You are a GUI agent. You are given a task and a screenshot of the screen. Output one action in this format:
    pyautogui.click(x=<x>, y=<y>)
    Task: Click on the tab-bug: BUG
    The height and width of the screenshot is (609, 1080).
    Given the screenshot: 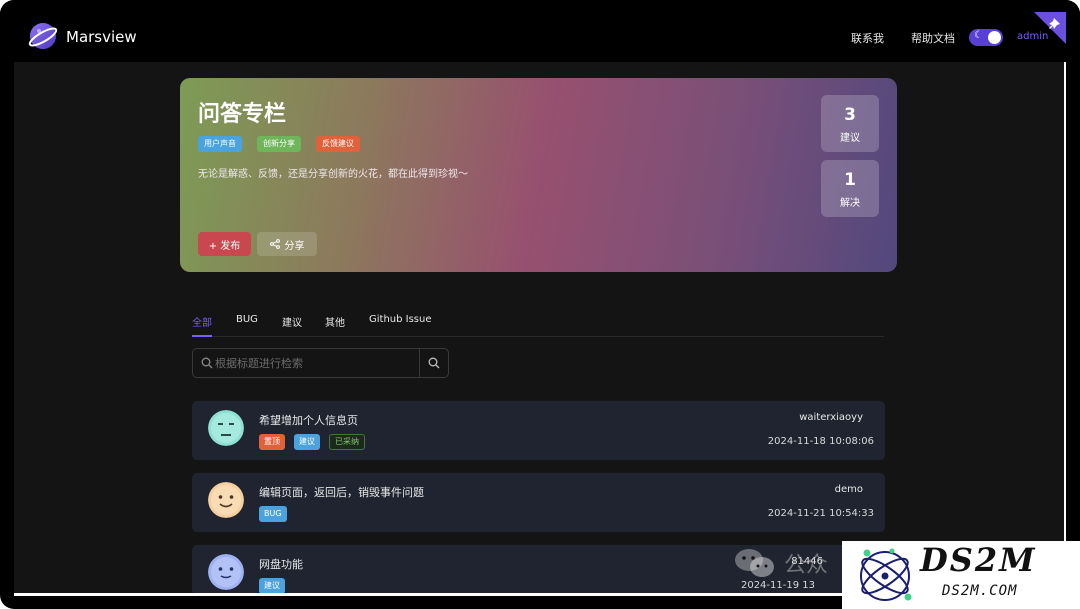 What is the action you would take?
    pyautogui.click(x=247, y=319)
    